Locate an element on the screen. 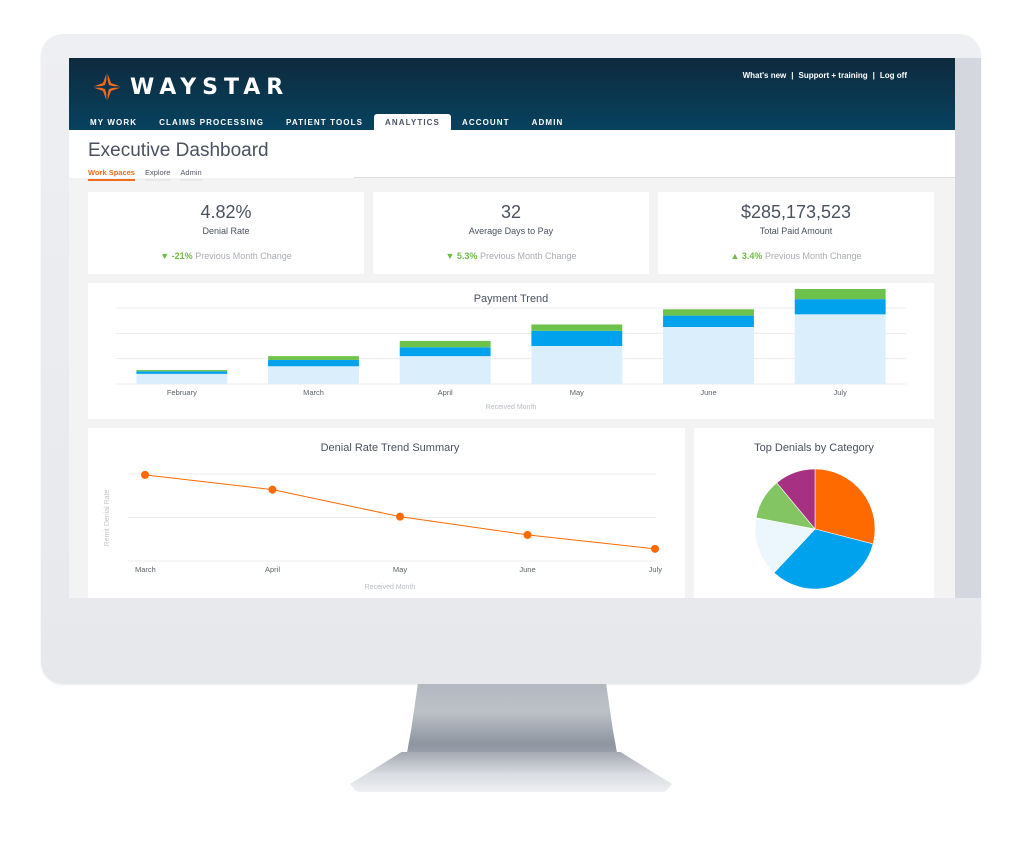 The width and height of the screenshot is (1024, 842). kpi-label: Total Paid Amount is located at coordinates (796, 231).